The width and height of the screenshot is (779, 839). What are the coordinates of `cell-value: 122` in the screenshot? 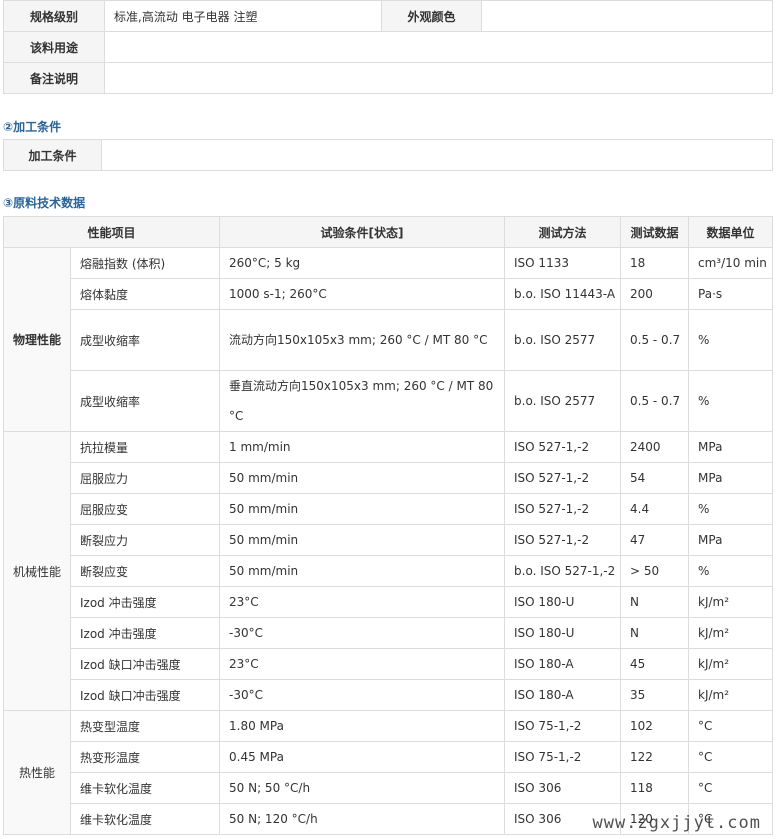 It's located at (655, 757).